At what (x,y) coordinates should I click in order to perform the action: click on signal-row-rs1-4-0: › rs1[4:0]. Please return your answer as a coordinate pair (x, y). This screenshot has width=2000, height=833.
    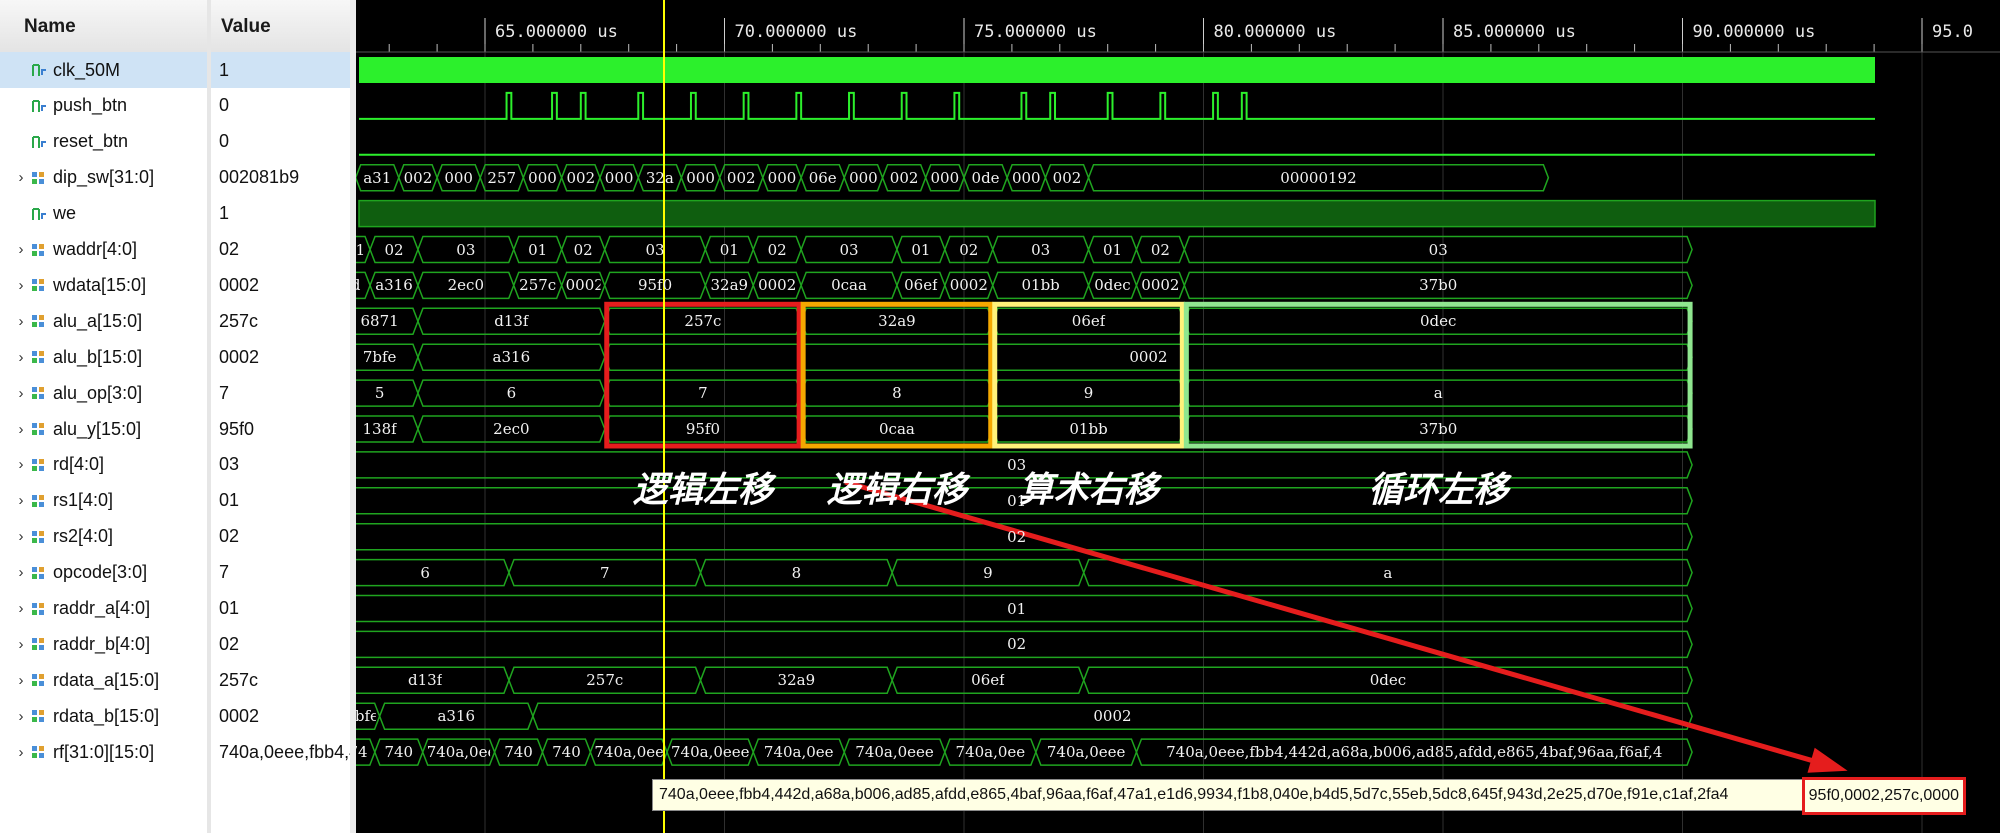
    Looking at the image, I should click on (103, 501).